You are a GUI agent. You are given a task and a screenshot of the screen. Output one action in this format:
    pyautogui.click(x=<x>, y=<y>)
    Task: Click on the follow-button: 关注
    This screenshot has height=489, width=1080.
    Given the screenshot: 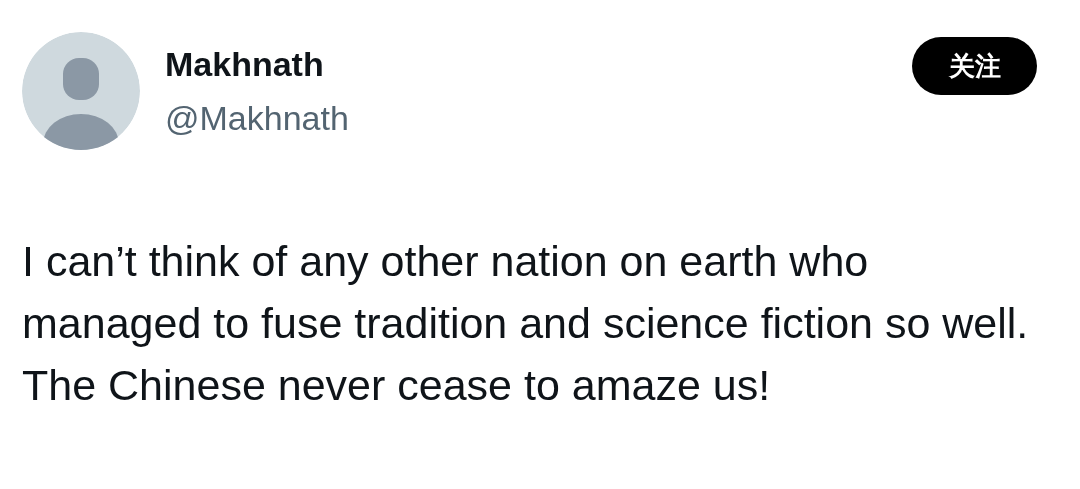 What is the action you would take?
    pyautogui.click(x=974, y=66)
    